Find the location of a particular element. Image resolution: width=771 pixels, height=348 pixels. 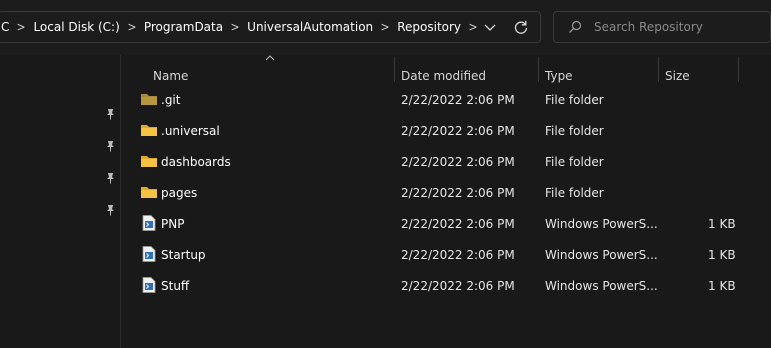

file-name: Stuff is located at coordinates (175, 286).